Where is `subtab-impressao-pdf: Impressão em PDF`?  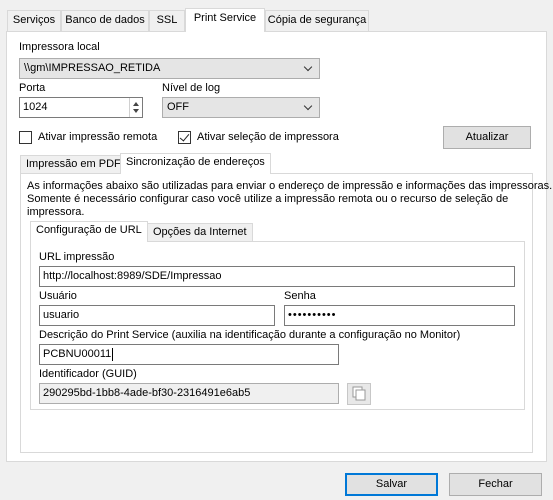
subtab-impressao-pdf: Impressão em PDF is located at coordinates (73, 164).